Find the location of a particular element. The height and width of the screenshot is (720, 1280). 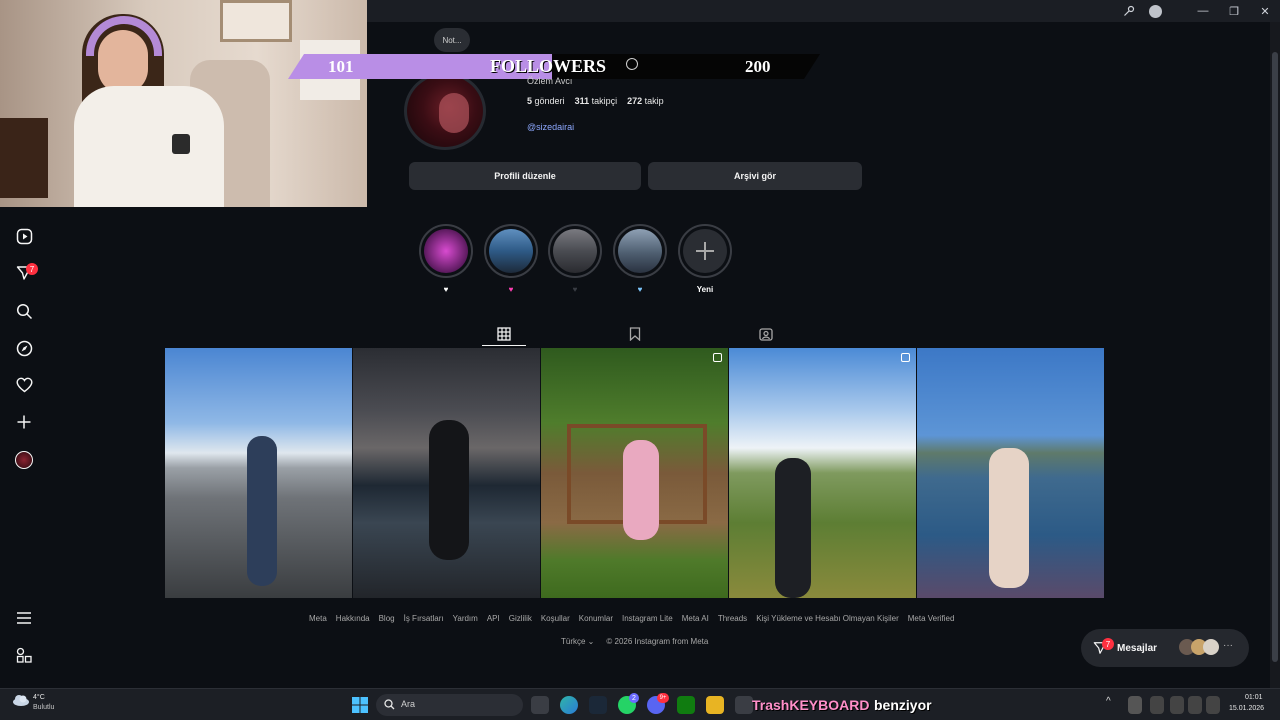

tray-chevron-icon: ^ is located at coordinates (1113, 705).